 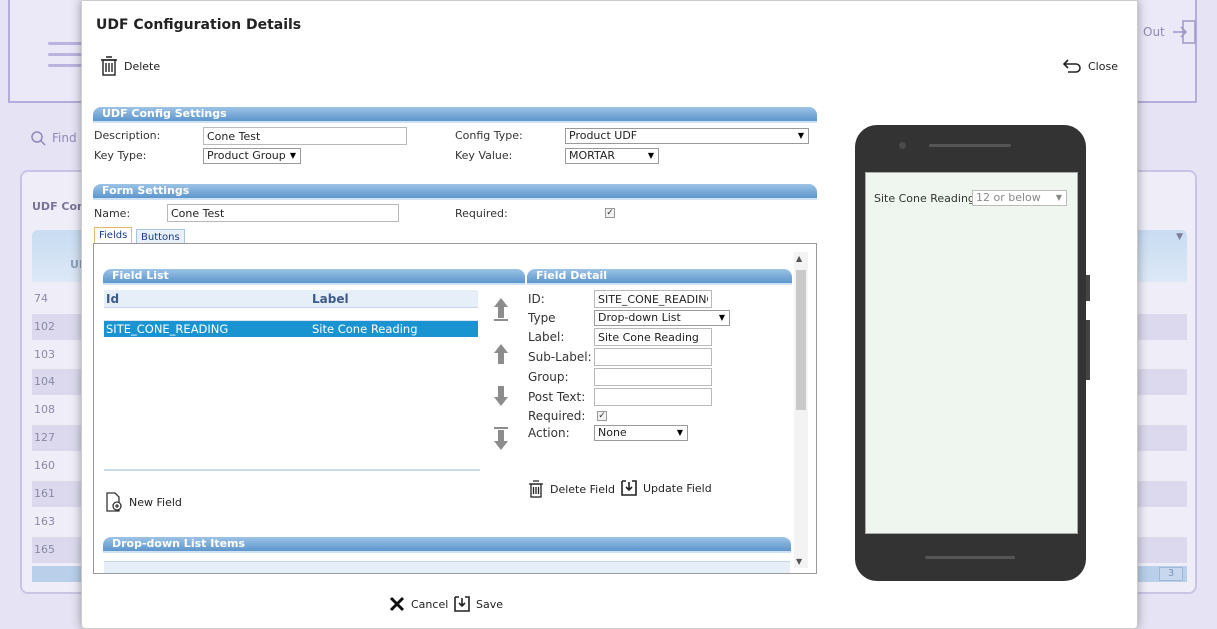 I want to click on form-settings-header: Form Settings, so click(x=455, y=192).